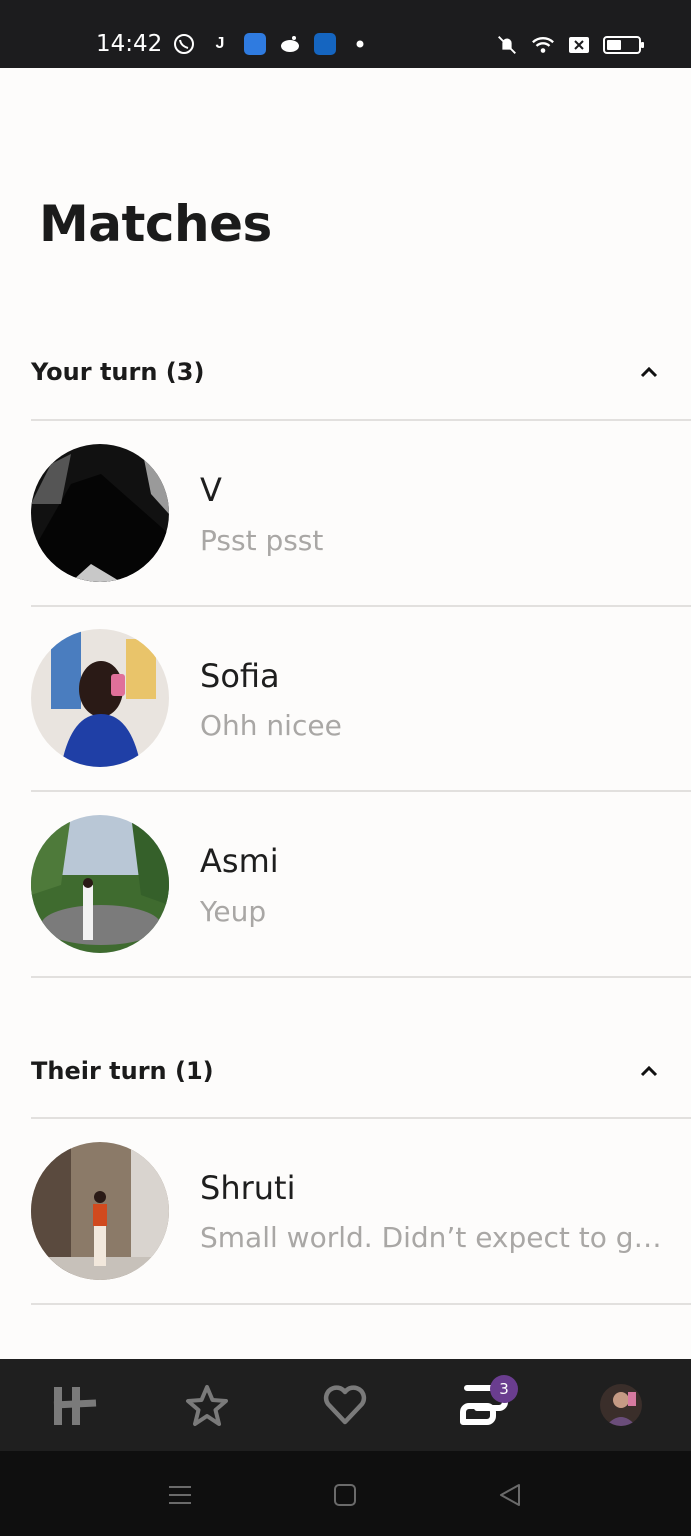 This screenshot has width=691, height=1536. I want to click on profile-avatar-icon, so click(621, 1405).